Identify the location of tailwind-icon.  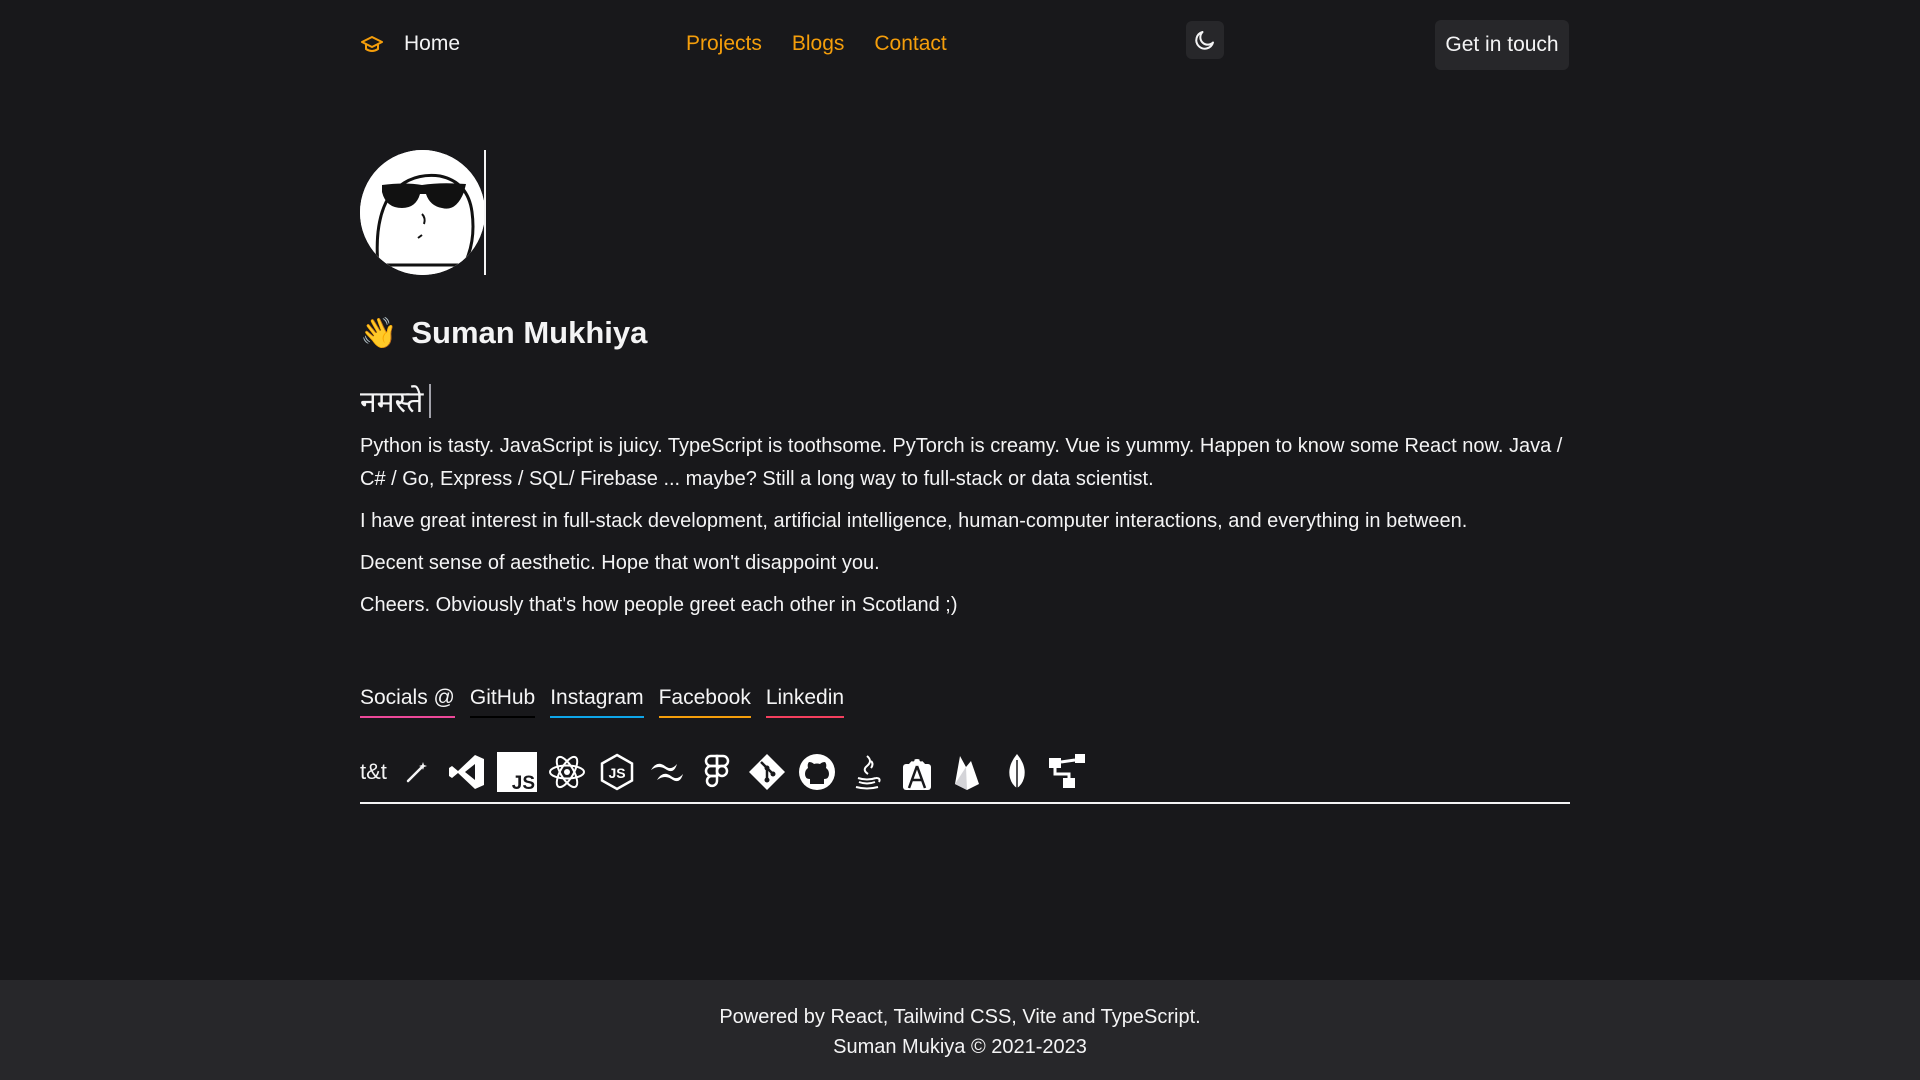
(667, 772).